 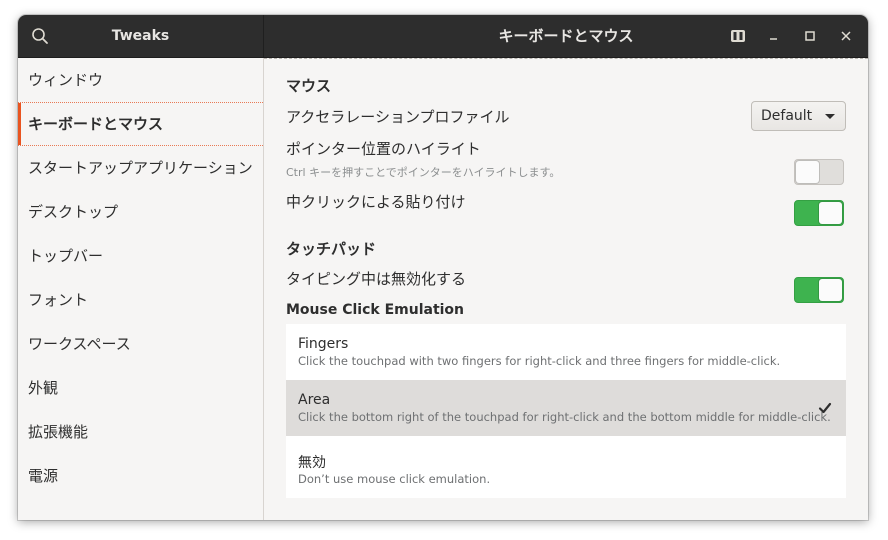 What do you see at coordinates (376, 202) in the screenshot?
I see `middle-click-paste-label: 中クリックによる貼り付け` at bounding box center [376, 202].